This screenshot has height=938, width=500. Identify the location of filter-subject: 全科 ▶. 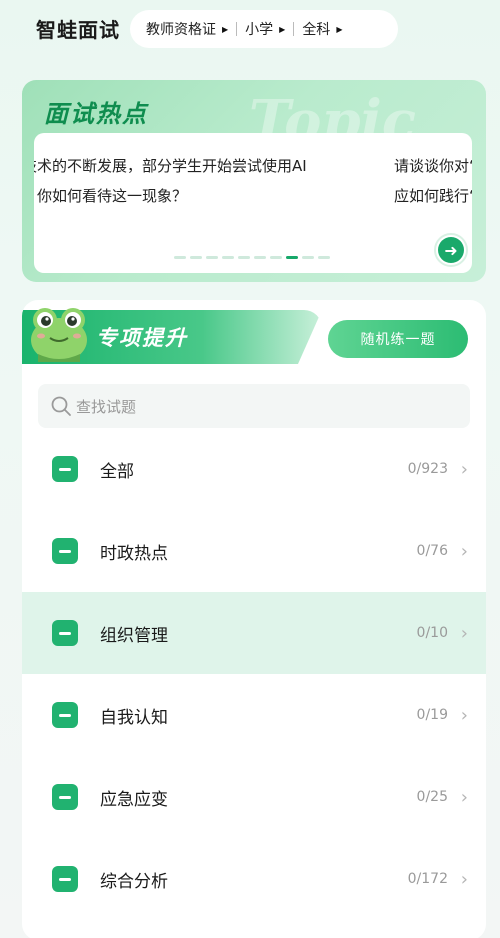
(322, 29).